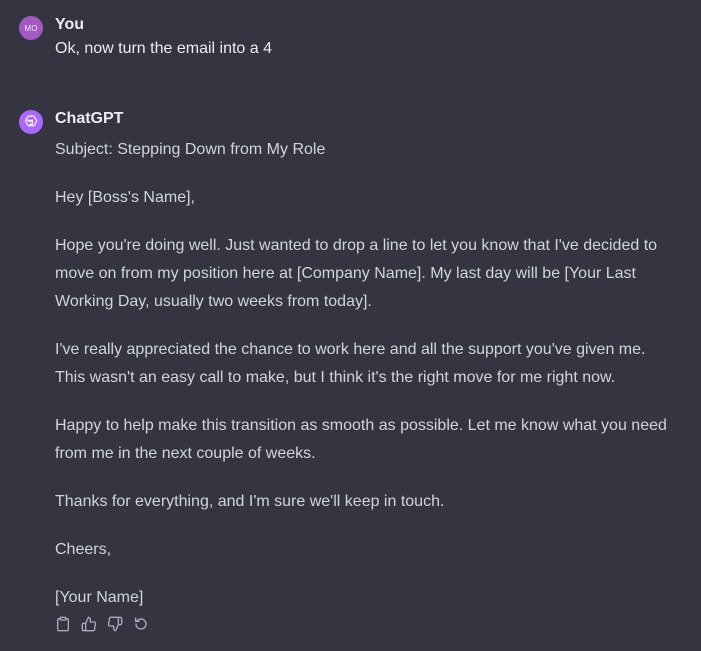  Describe the element at coordinates (125, 197) in the screenshot. I see `email-greeting: Hey [Boss's Name],` at that location.